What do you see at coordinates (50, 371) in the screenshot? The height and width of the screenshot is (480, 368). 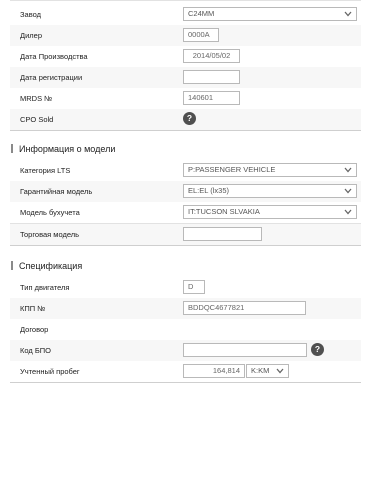 I see `mileage-label: Учтенный пробег` at bounding box center [50, 371].